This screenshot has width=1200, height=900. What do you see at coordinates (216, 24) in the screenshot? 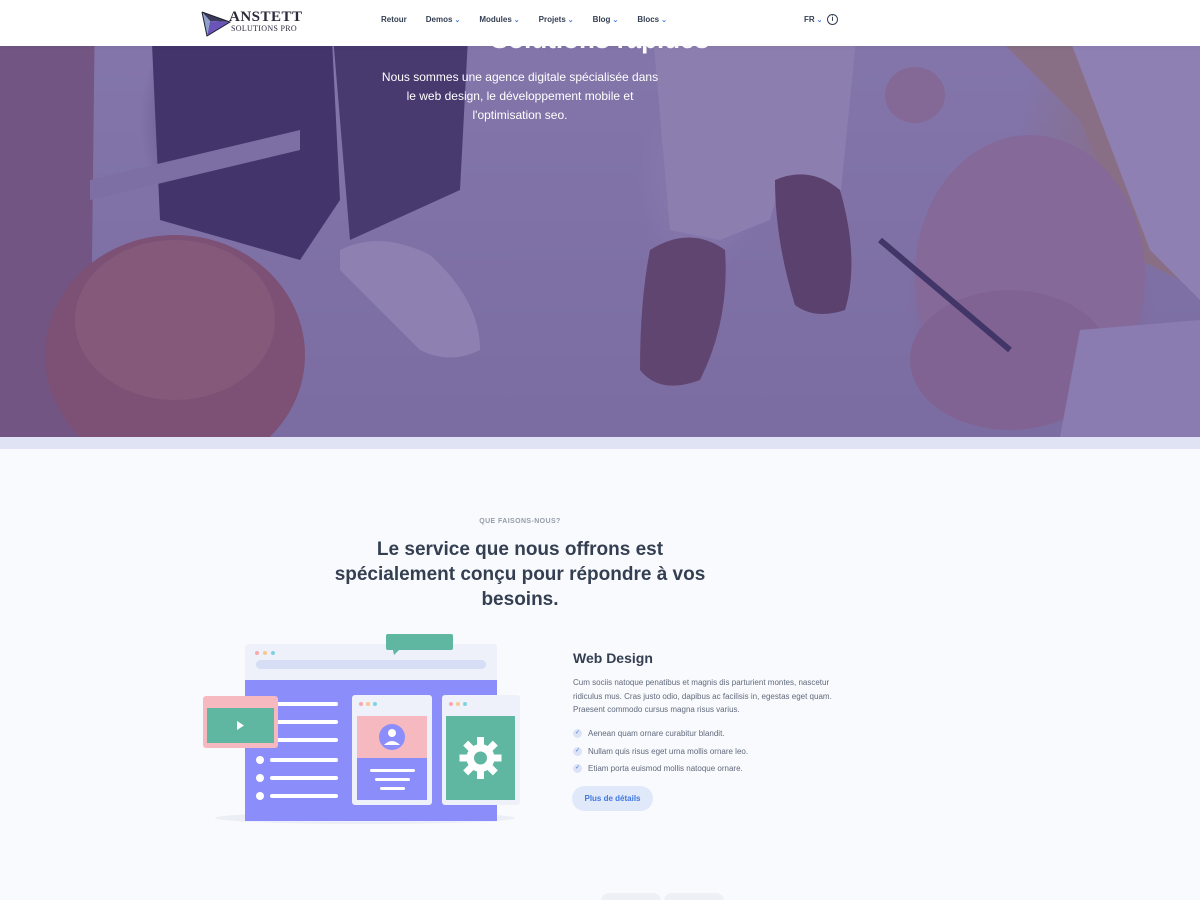
I see `logo-bird-icon` at bounding box center [216, 24].